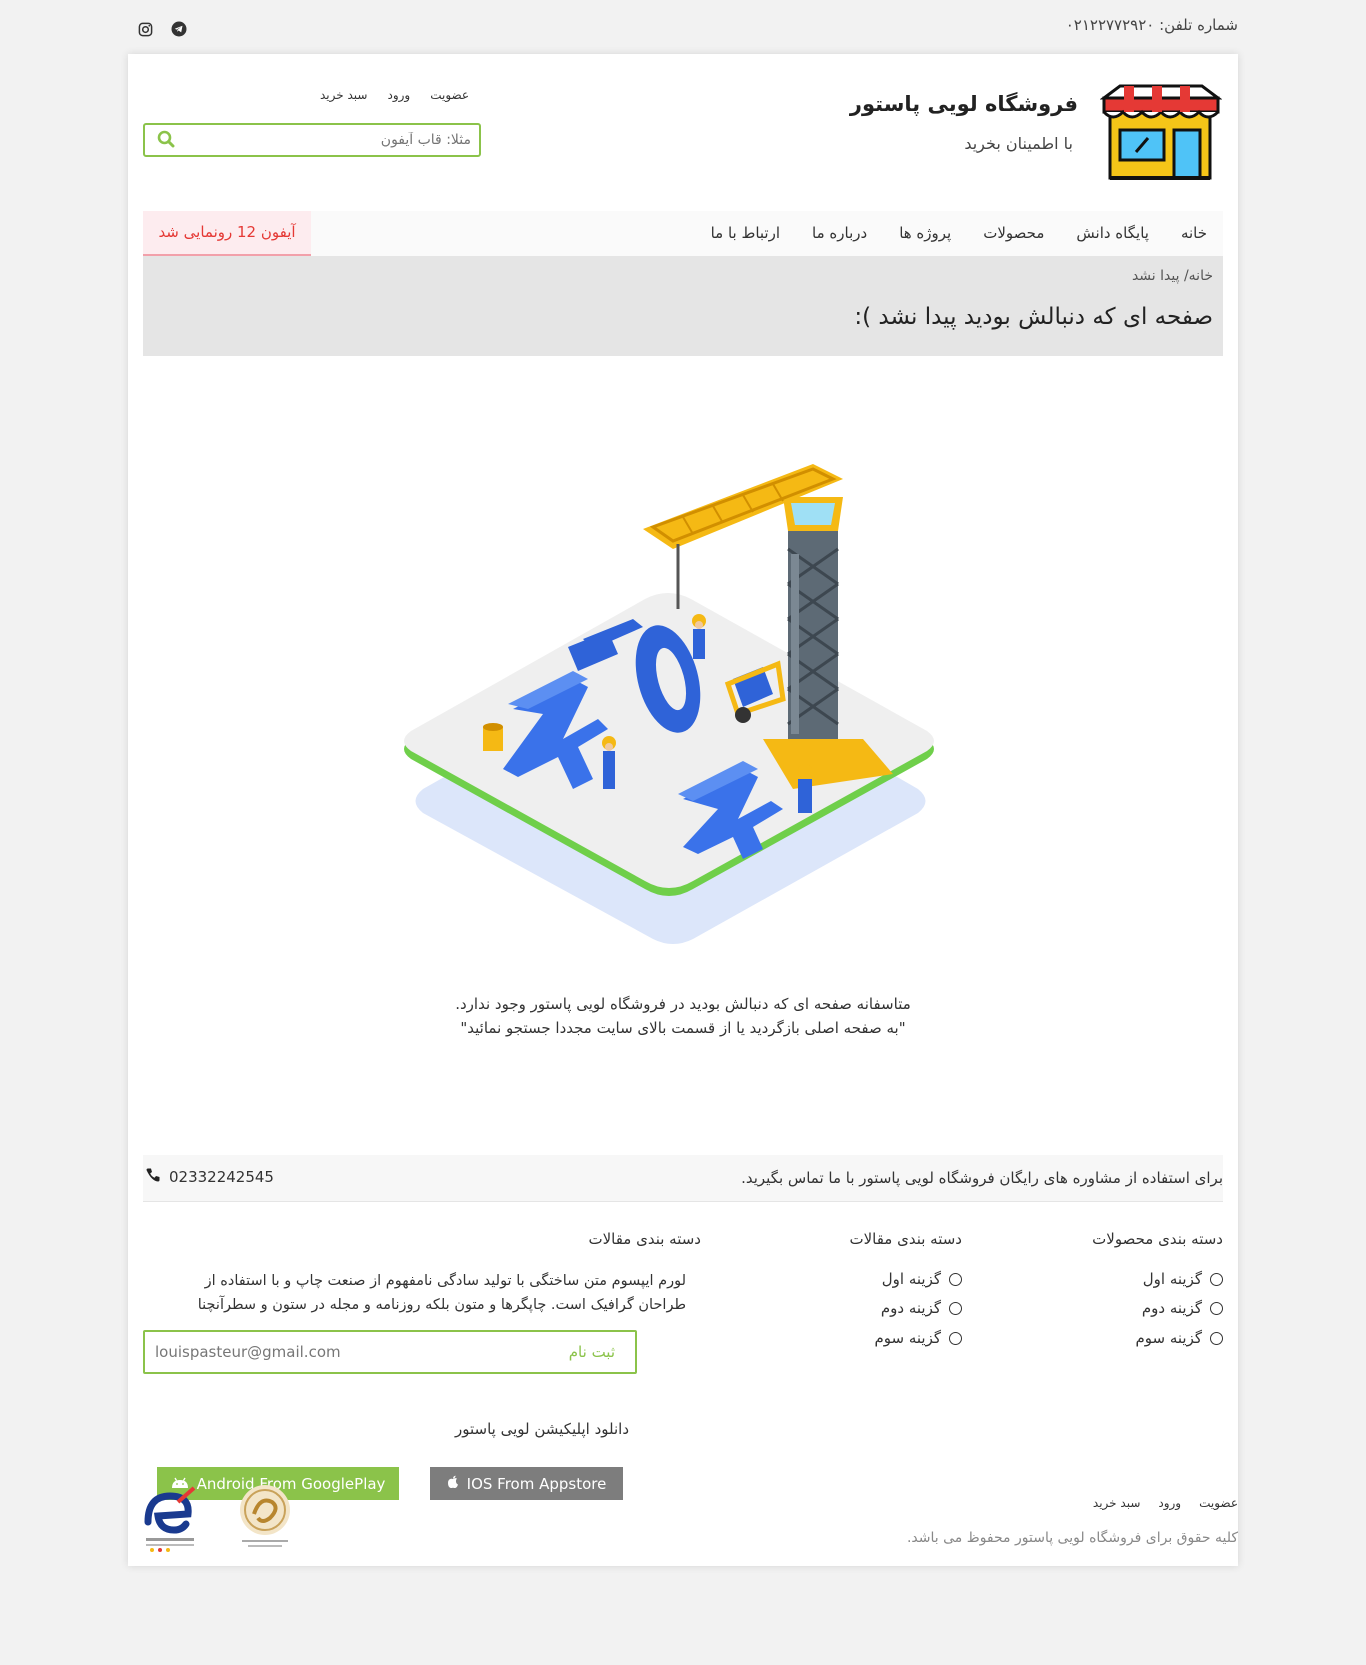 This screenshot has height=1665, width=1366. Describe the element at coordinates (905, 1239) in the screenshot. I see `footer-col-articles-title: دسته بندی مقالات` at that location.